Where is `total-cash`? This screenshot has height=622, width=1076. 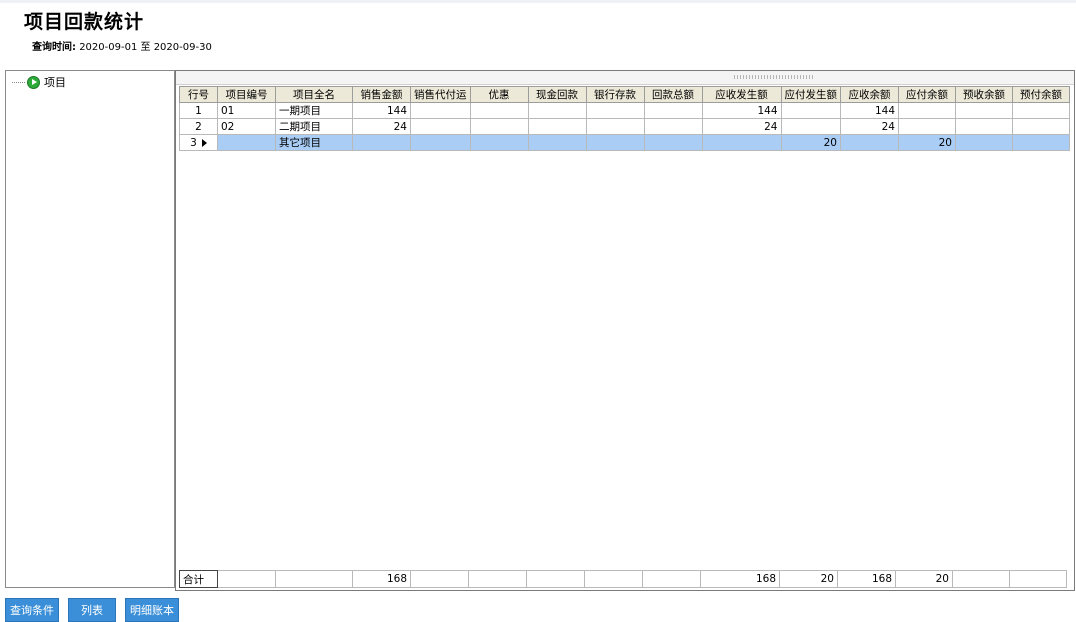 total-cash is located at coordinates (555, 579).